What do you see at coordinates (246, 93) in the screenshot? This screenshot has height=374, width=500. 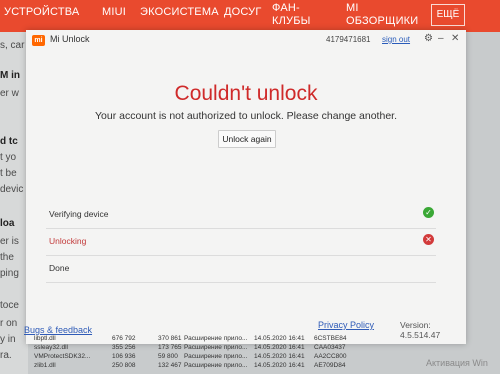 I see `error-heading: Couldn't unlock` at bounding box center [246, 93].